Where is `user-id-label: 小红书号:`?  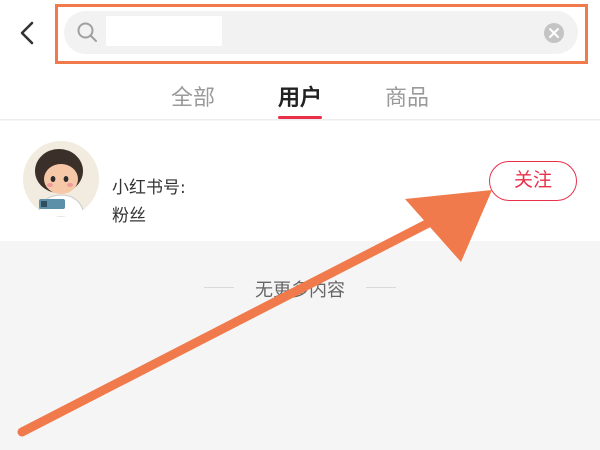
user-id-label: 小红书号: is located at coordinates (149, 188).